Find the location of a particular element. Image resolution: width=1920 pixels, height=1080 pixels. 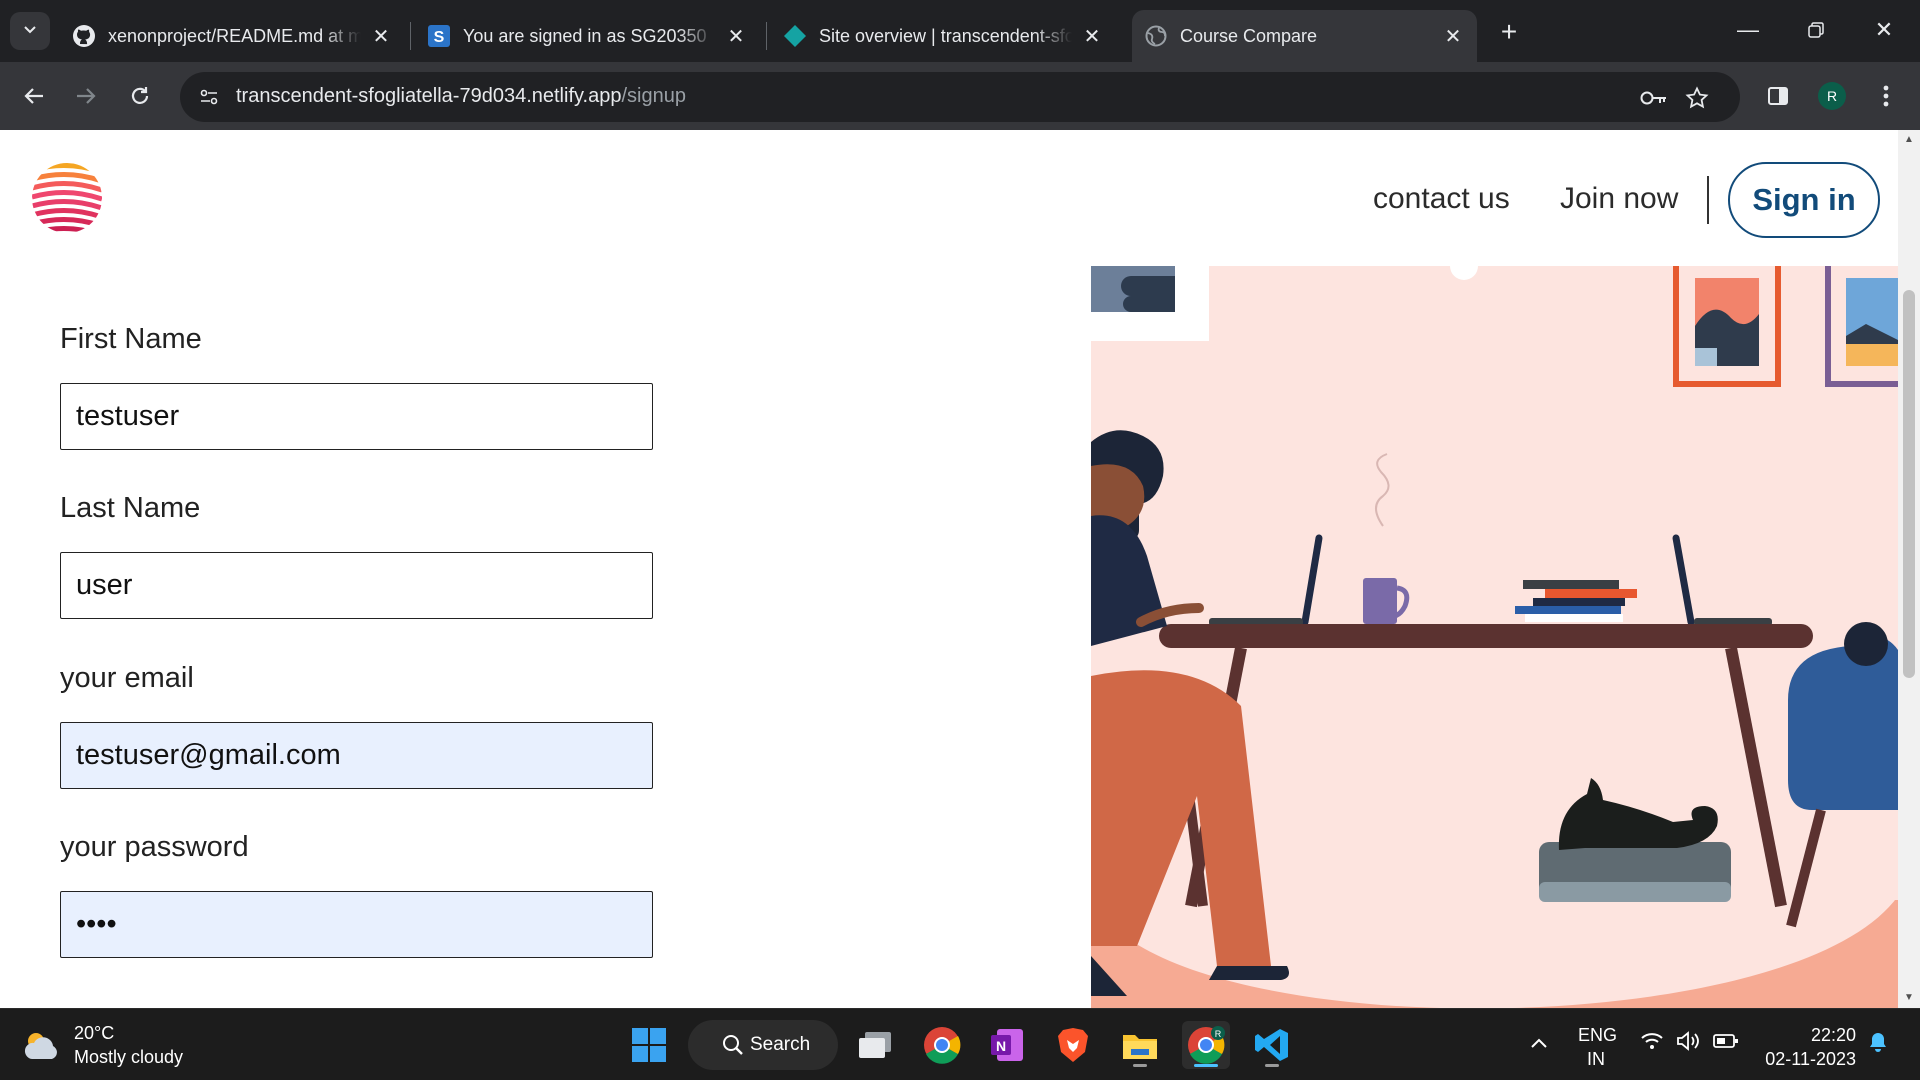

taskbar-search: Search is located at coordinates (763, 1045).